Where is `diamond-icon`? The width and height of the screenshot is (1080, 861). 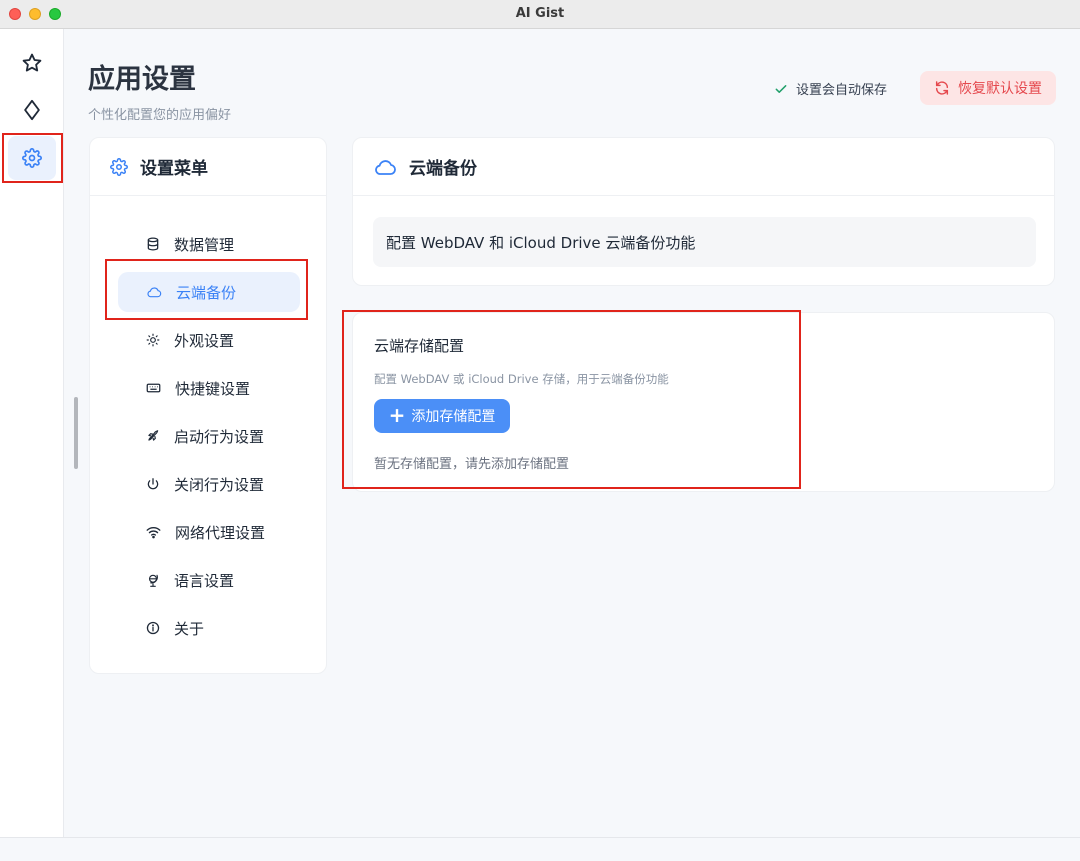
diamond-icon is located at coordinates (32, 110).